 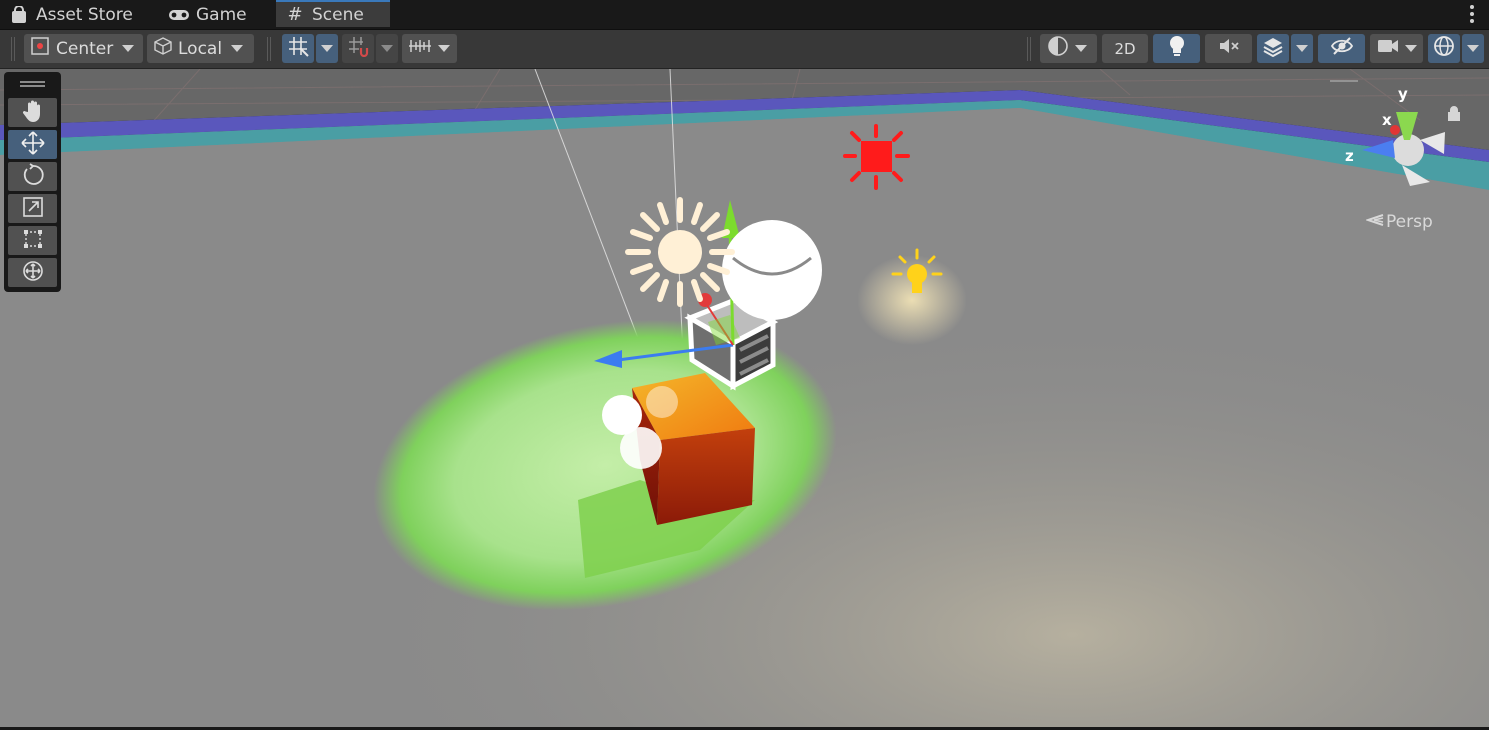 I want to click on move-tool-button, so click(x=32, y=144).